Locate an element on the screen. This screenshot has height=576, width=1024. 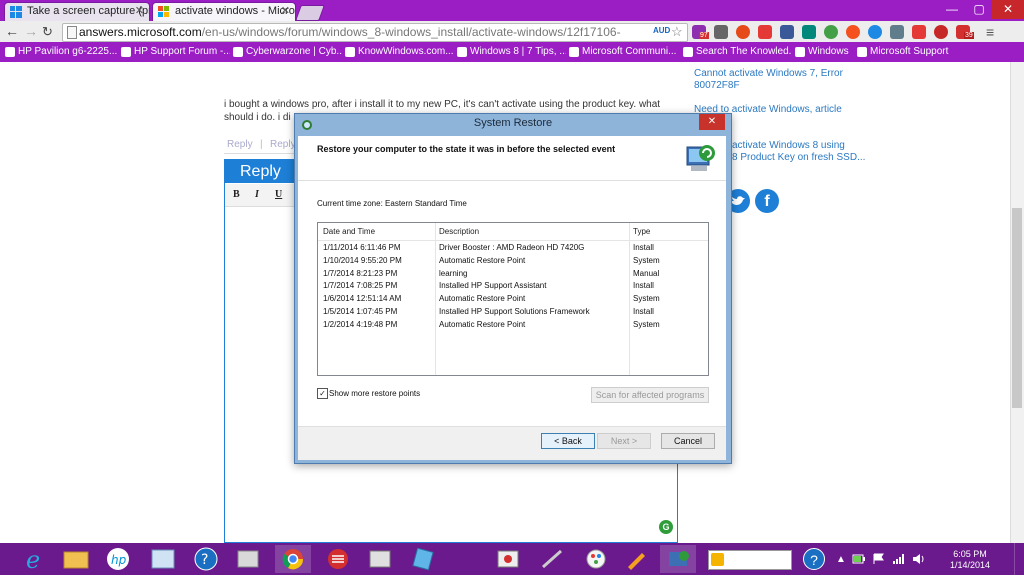
show-more-label: Show more restore points is located at coordinates (374, 393).